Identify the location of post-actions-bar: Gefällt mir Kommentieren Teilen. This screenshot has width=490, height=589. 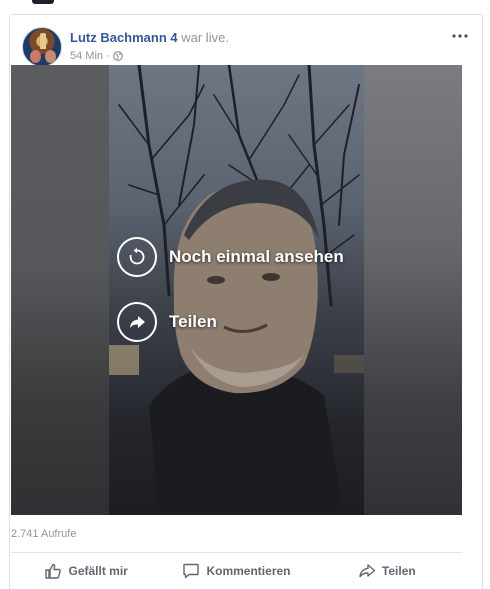
(236, 571).